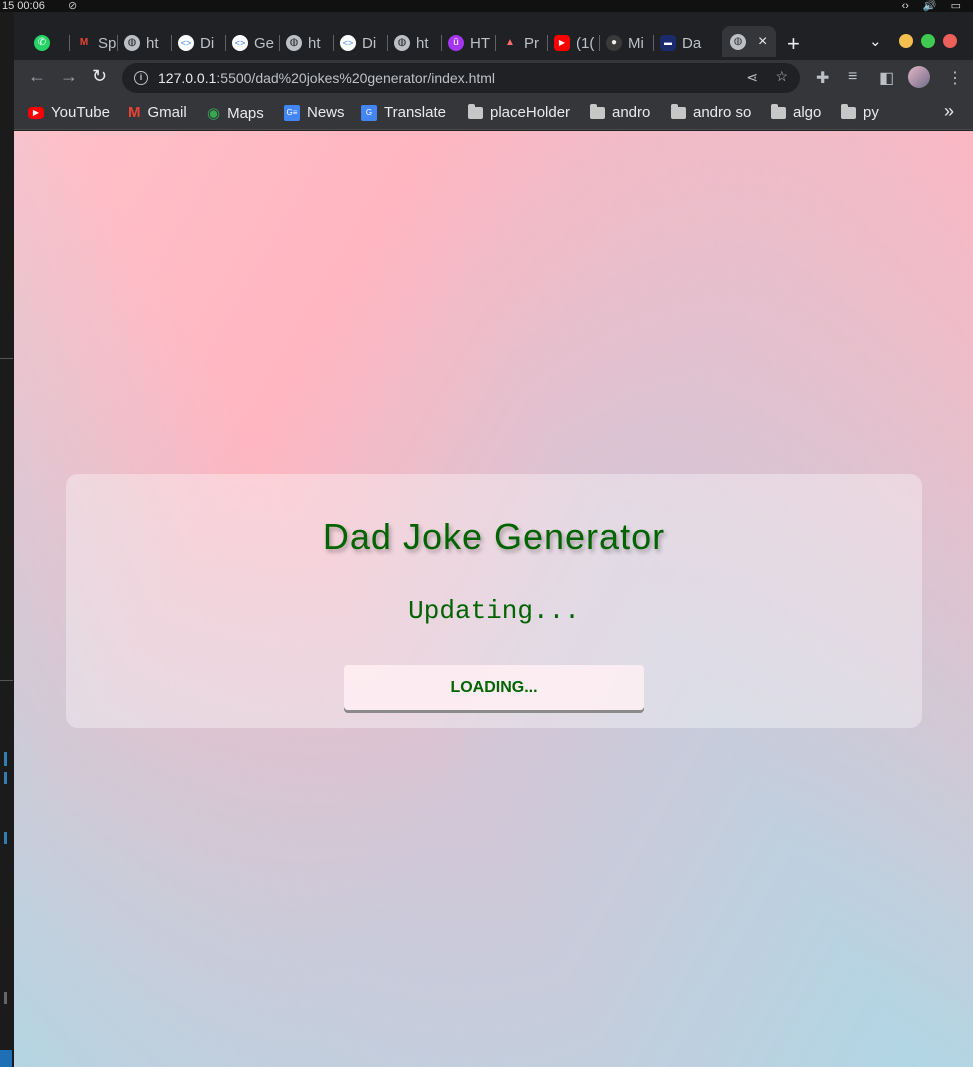 The height and width of the screenshot is (1067, 973). What do you see at coordinates (955, 78) in the screenshot?
I see `menu-kebab-icon: ⋮` at bounding box center [955, 78].